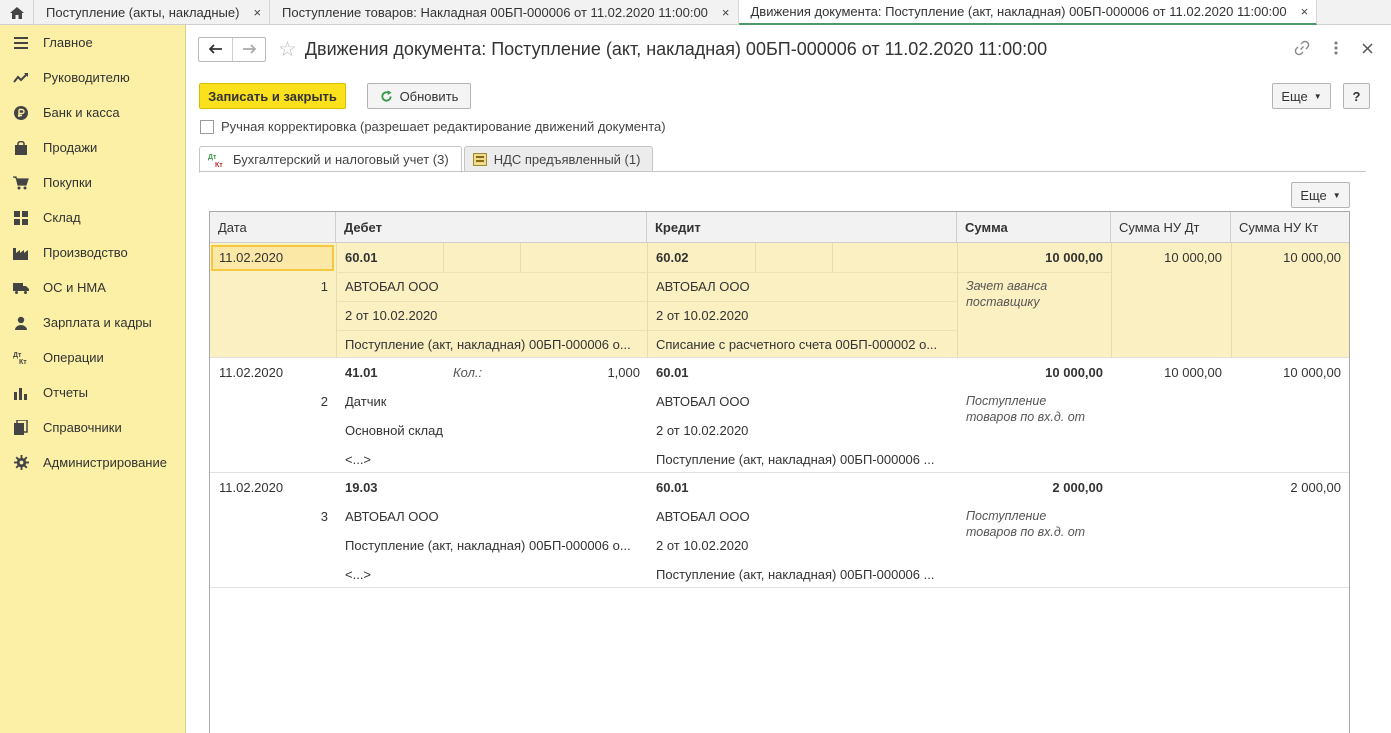 This screenshot has height=733, width=1391. What do you see at coordinates (1301, 96) in the screenshot?
I see `more-button: Еще ▼` at bounding box center [1301, 96].